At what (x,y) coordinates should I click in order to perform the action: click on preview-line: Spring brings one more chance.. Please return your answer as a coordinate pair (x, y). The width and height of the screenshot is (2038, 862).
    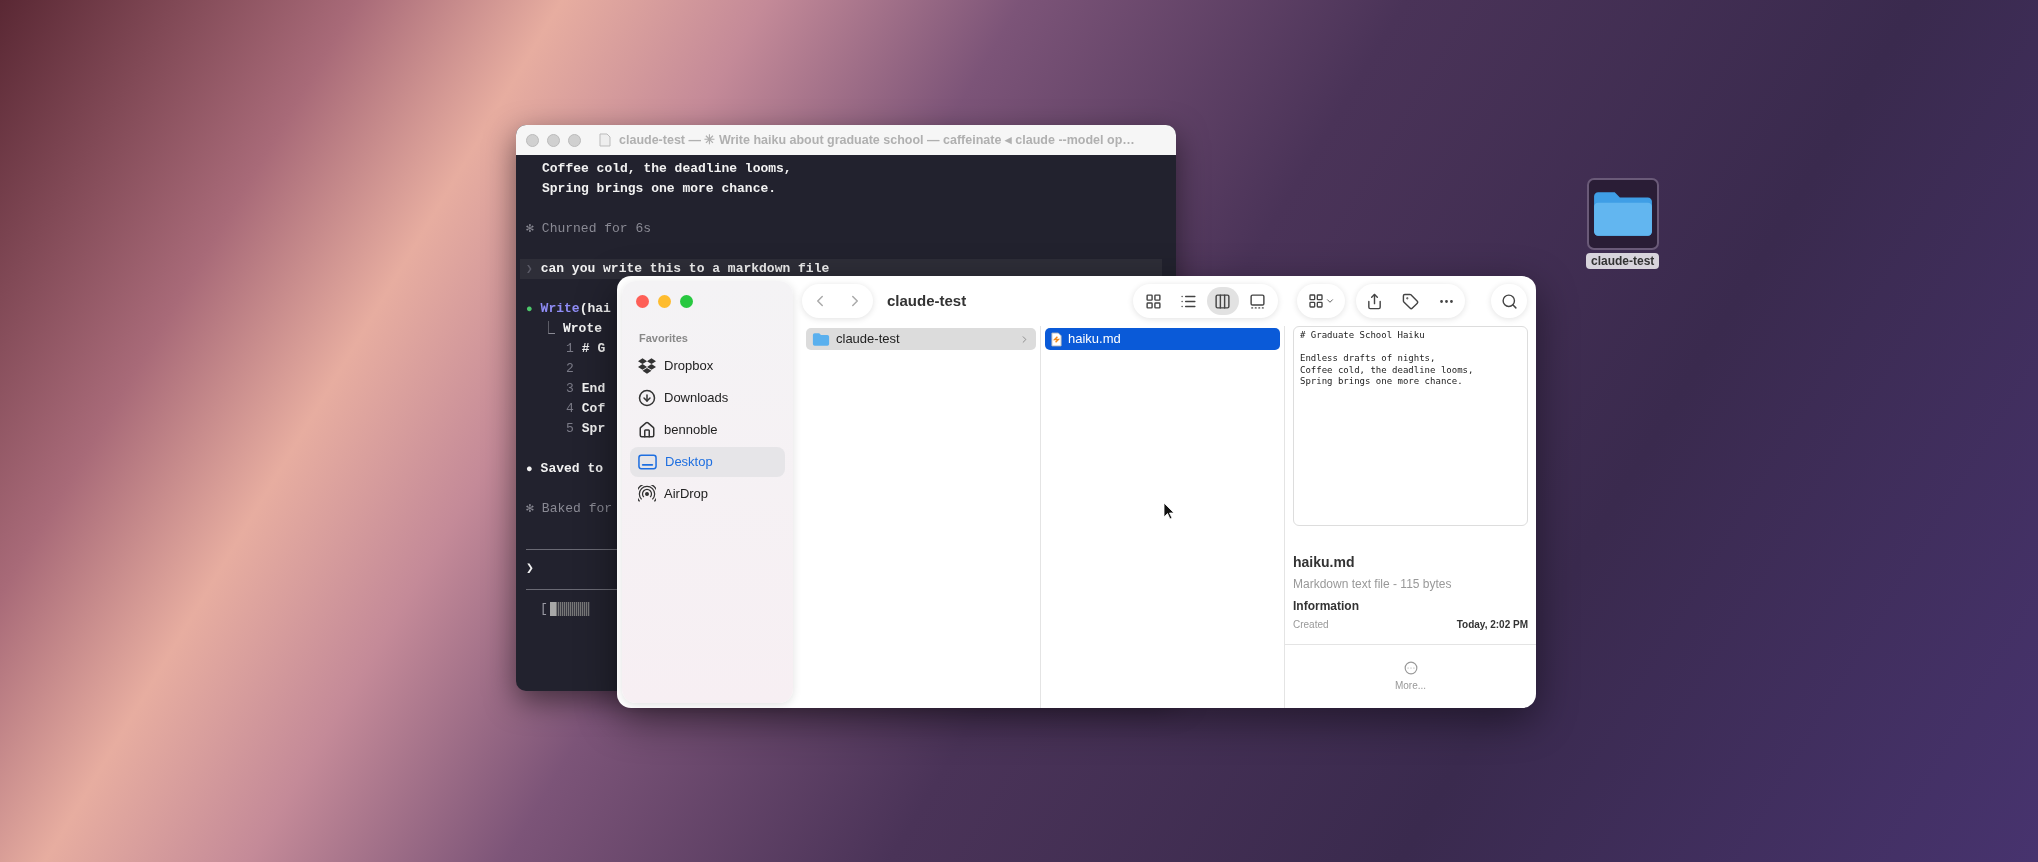
    Looking at the image, I should click on (1382, 382).